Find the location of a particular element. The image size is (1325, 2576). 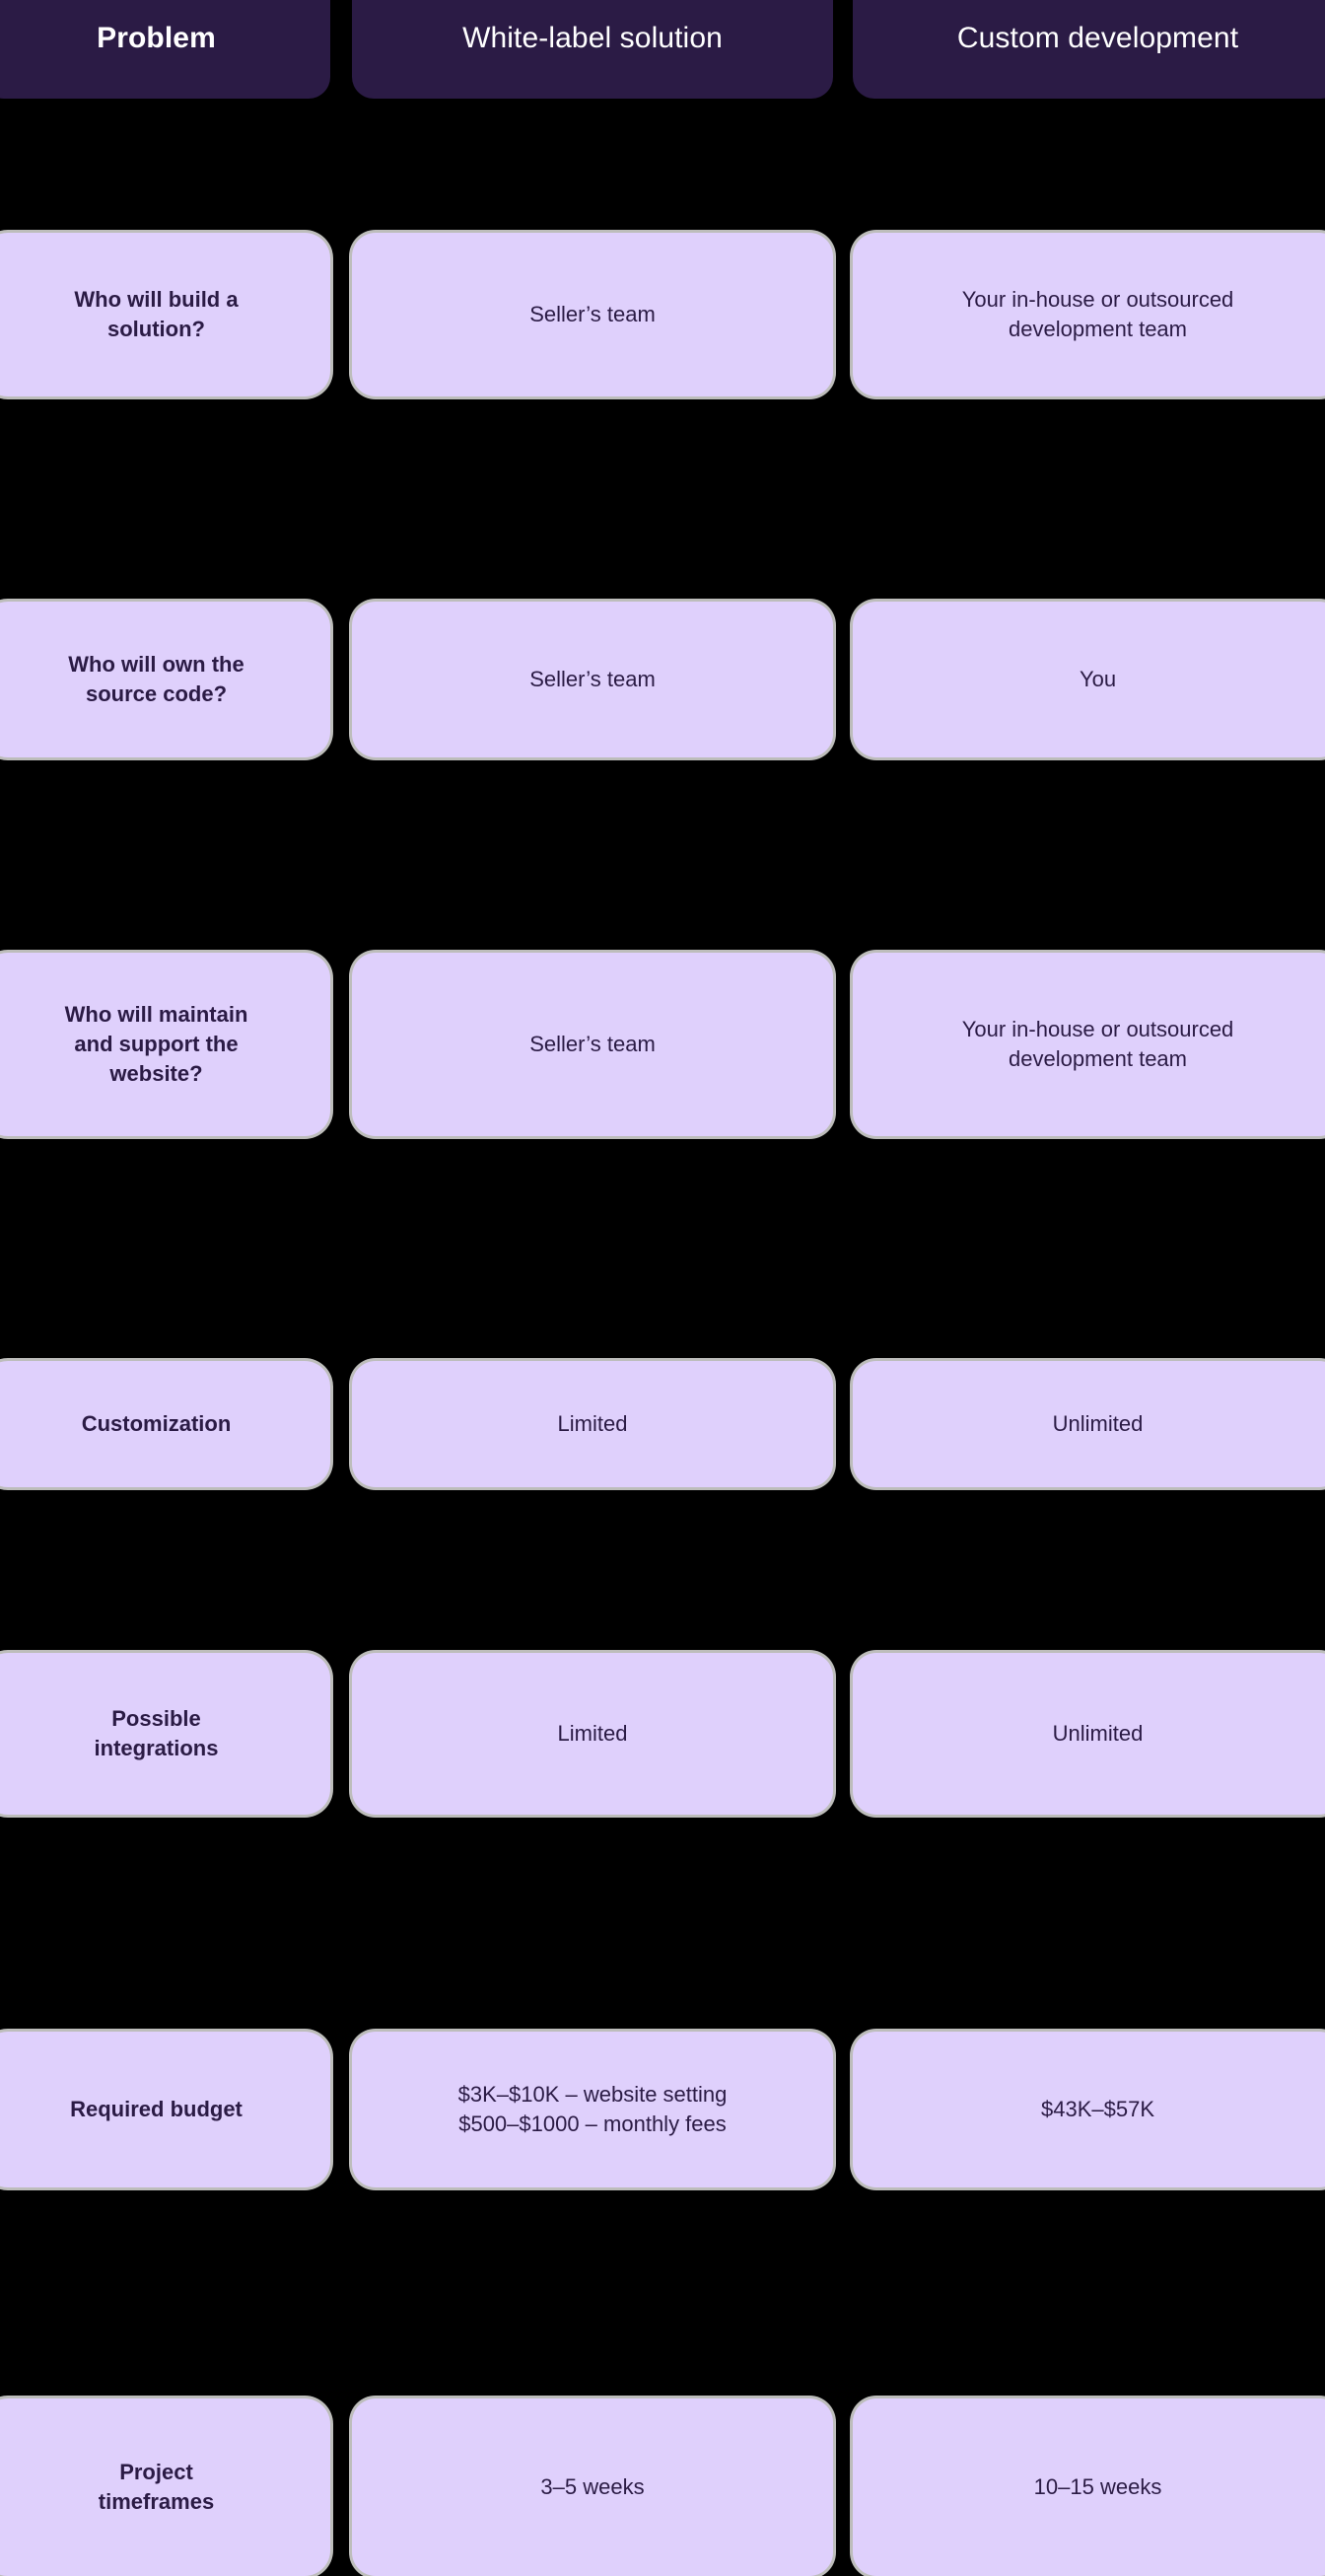

cell-problem: Customization is located at coordinates (165, 1424).